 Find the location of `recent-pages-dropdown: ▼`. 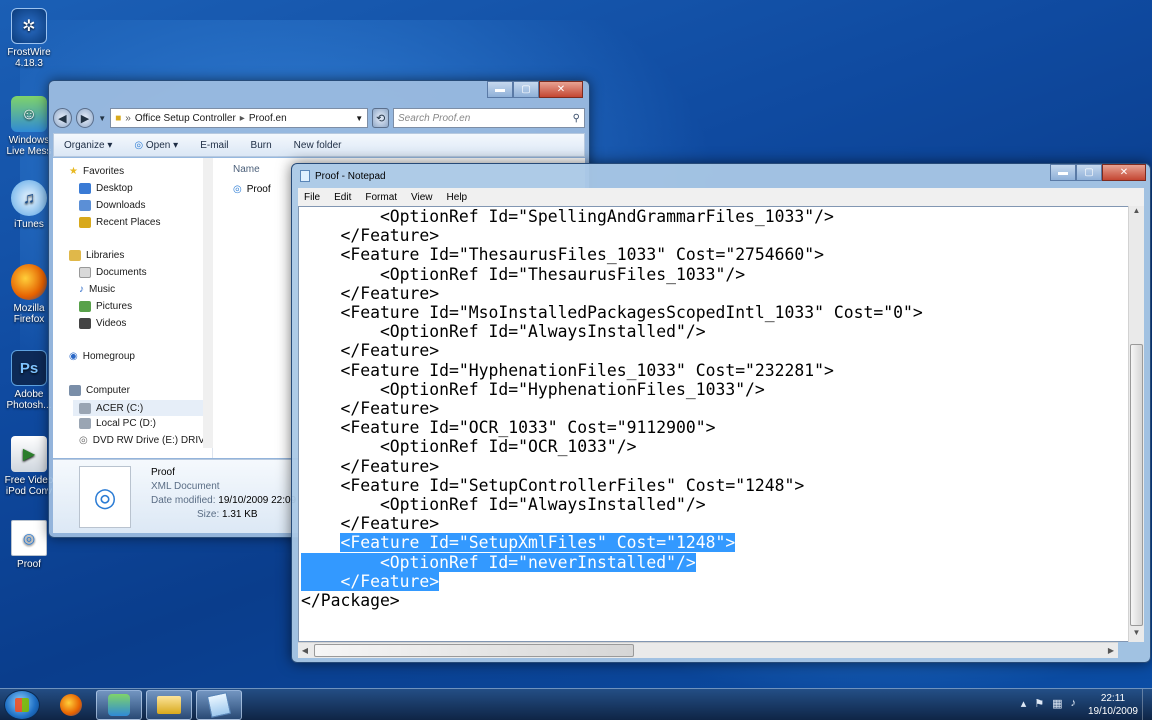

recent-pages-dropdown: ▼ is located at coordinates (102, 118).